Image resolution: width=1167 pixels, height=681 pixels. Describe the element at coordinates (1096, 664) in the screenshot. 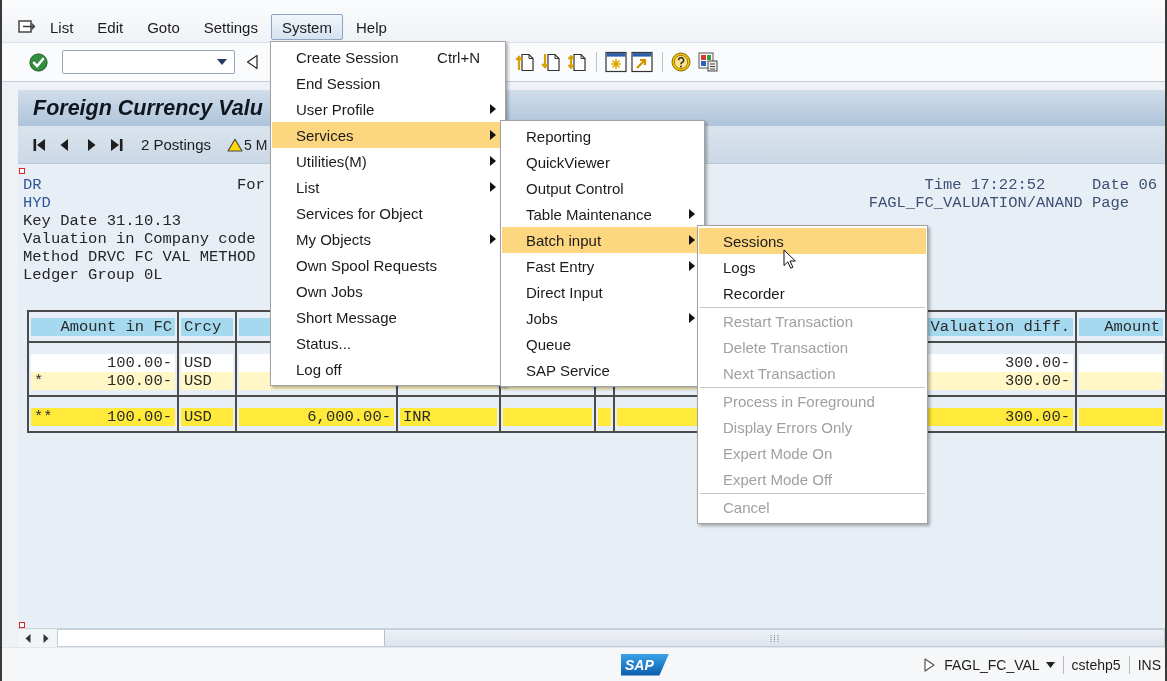

I see `server-name: cstehp5` at that location.